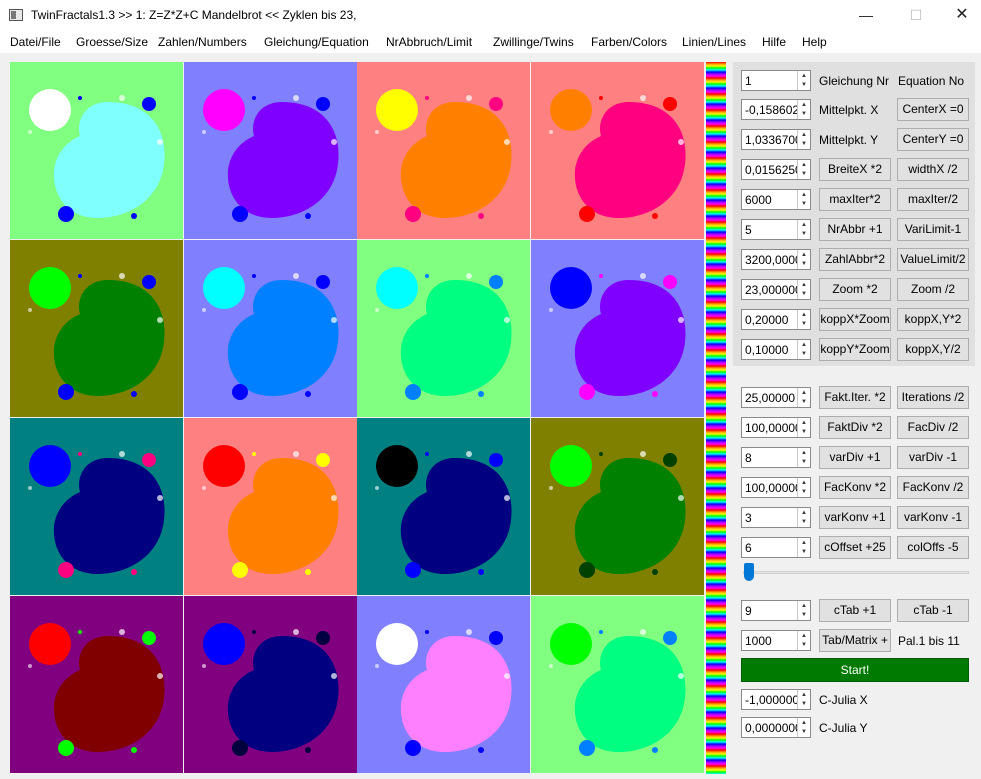 Image resolution: width=981 pixels, height=779 pixels. Describe the element at coordinates (855, 259) in the screenshot. I see `zahl-abbr-double-button: ZahlAbbr*2` at that location.